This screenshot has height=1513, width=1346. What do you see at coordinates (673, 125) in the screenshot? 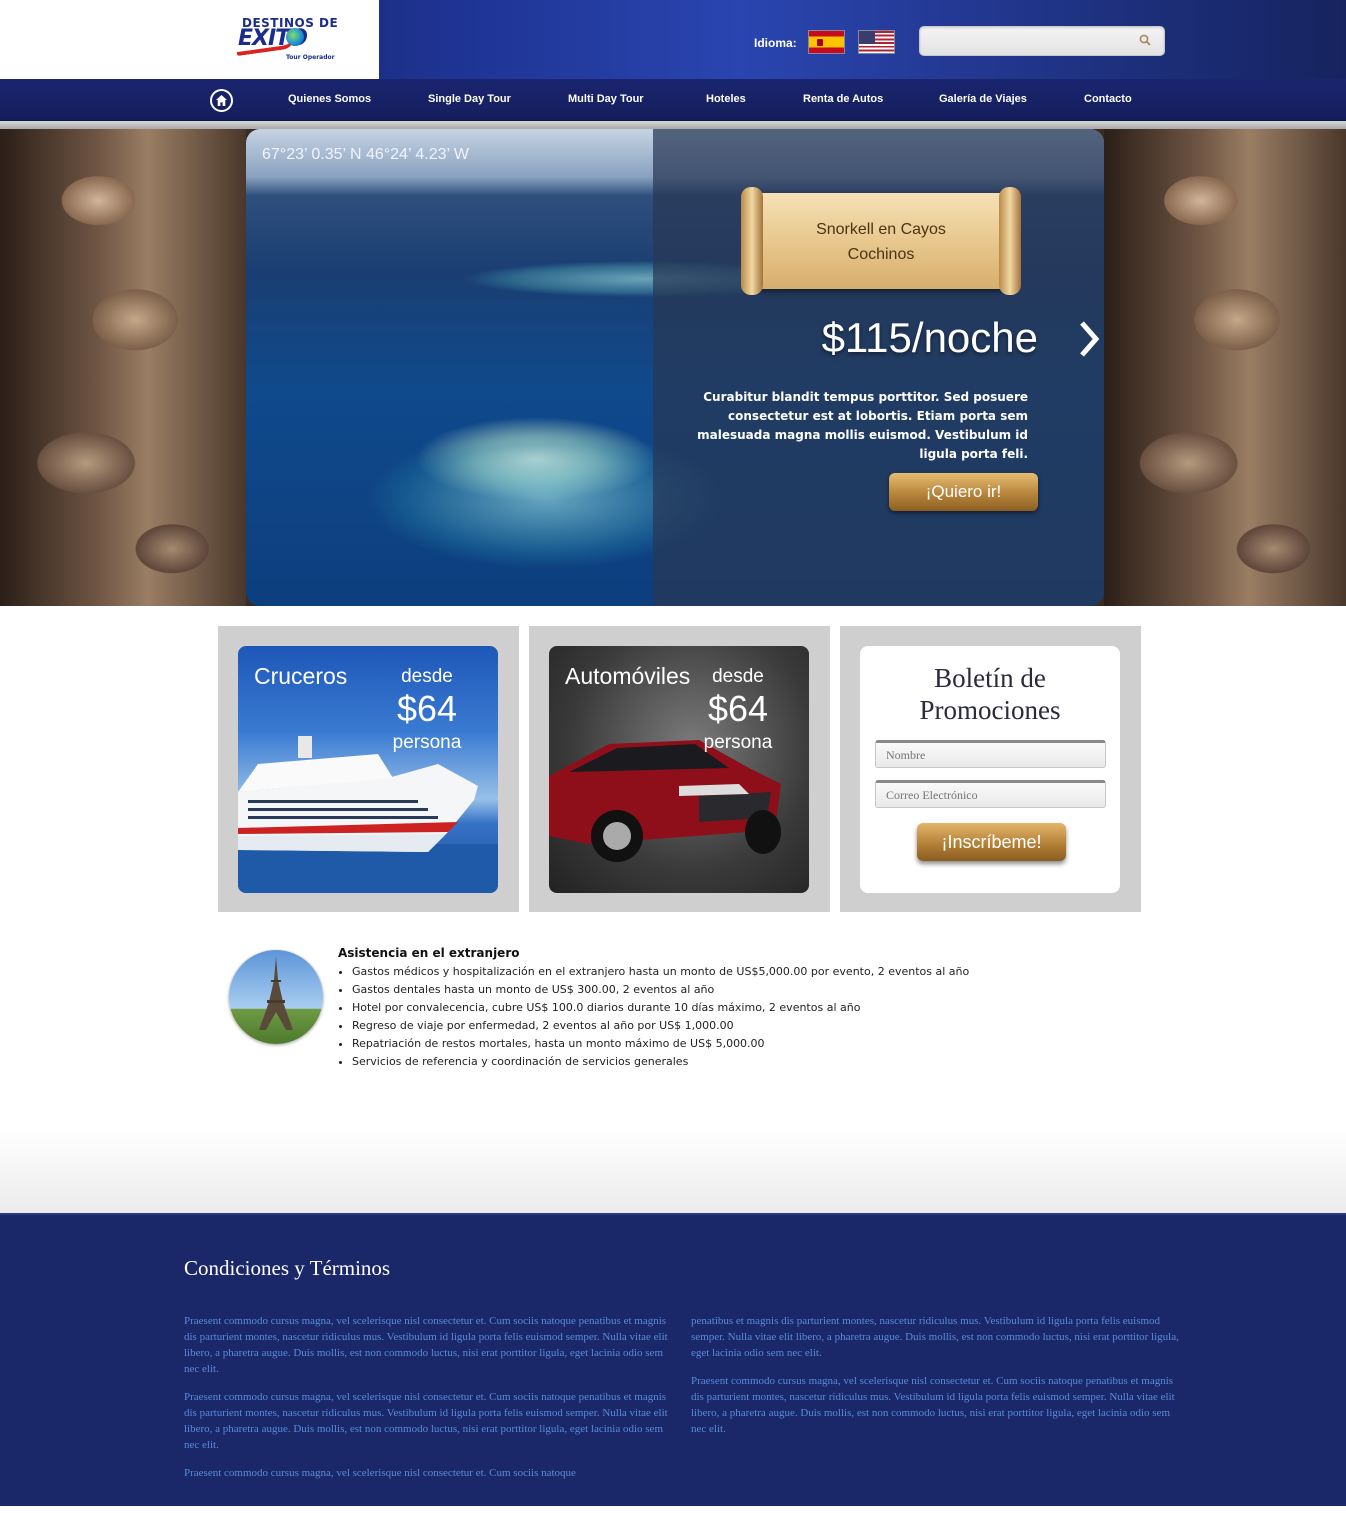
I see `nav-divider` at bounding box center [673, 125].